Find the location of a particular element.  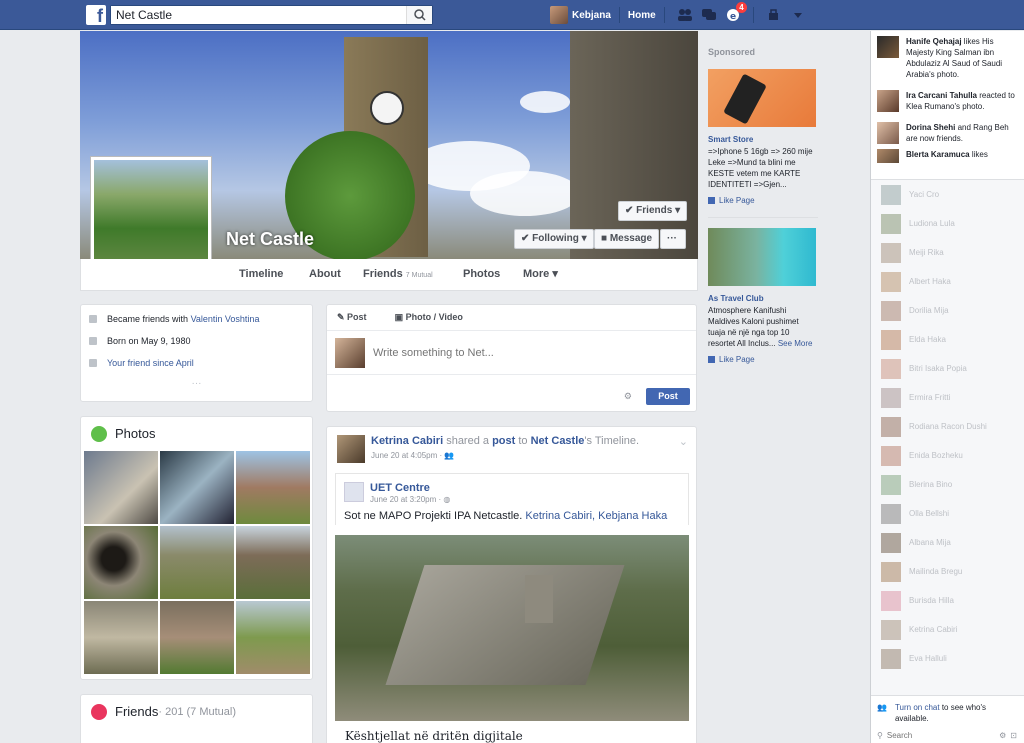

photos-header: Photos is located at coordinates (196, 434).